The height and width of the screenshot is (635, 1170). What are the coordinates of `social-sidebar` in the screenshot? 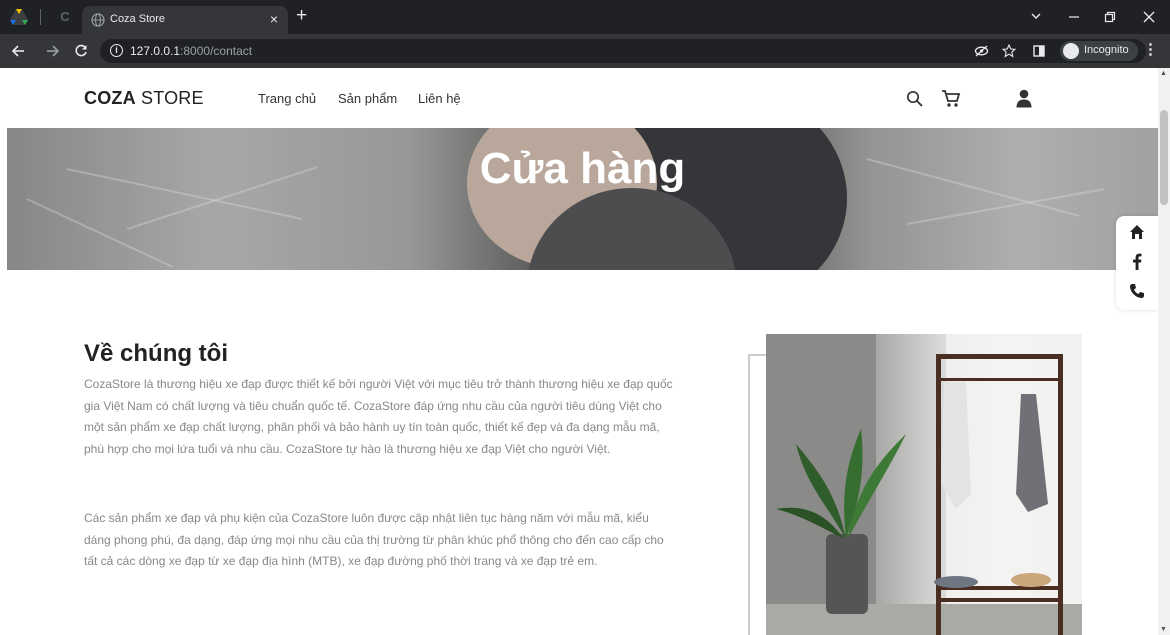 It's located at (1137, 263).